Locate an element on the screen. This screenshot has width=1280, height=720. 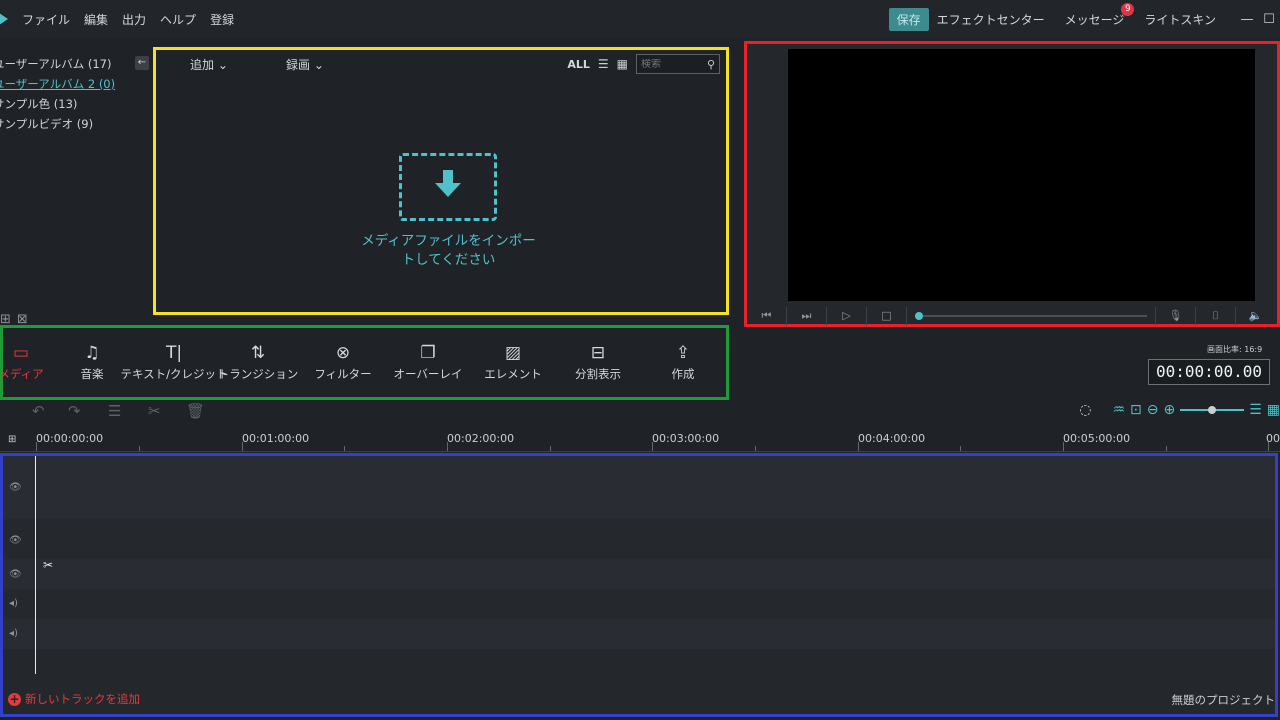
album-item: サンプルビデオ (9) is located at coordinates (75, 124).